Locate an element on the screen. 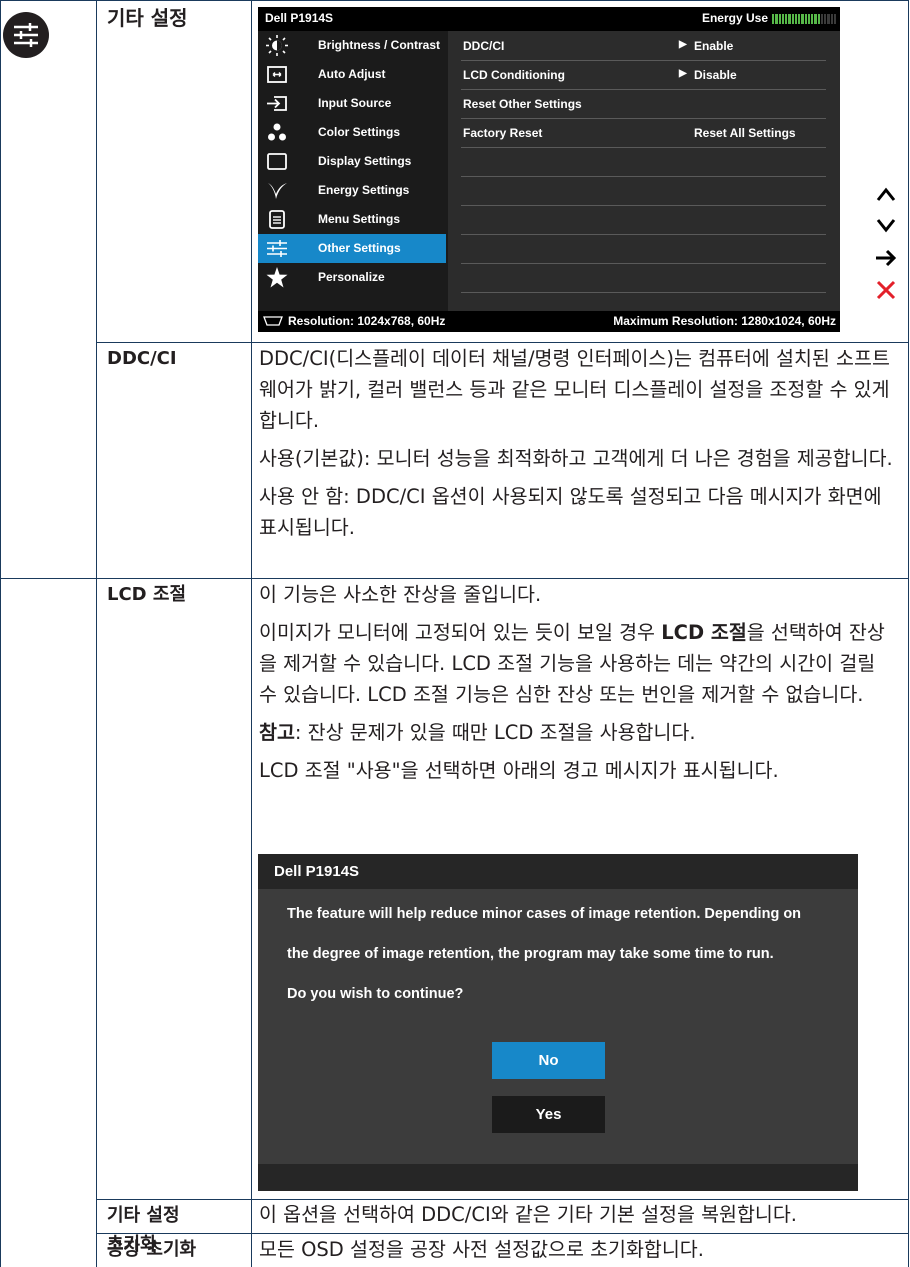 Image resolution: width=910 pixels, height=1267 pixels. right-arrow-icon is located at coordinates (886, 258).